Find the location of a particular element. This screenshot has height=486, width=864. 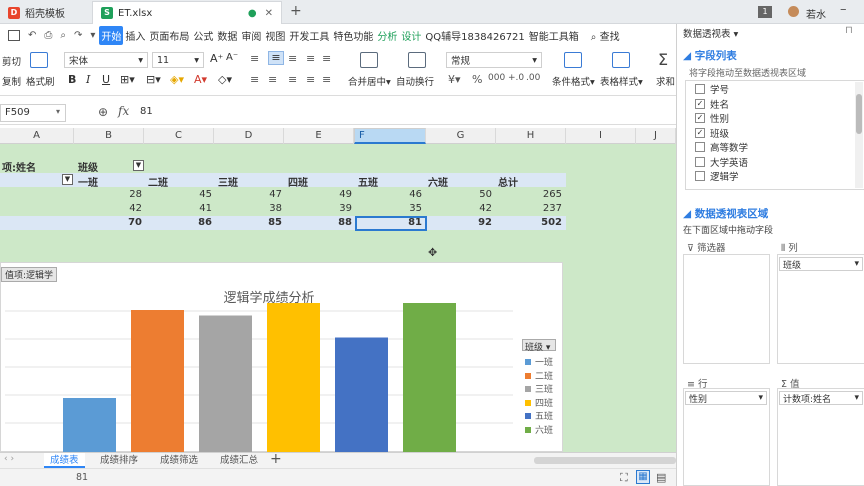

column-header-c: C is located at coordinates (179, 136).